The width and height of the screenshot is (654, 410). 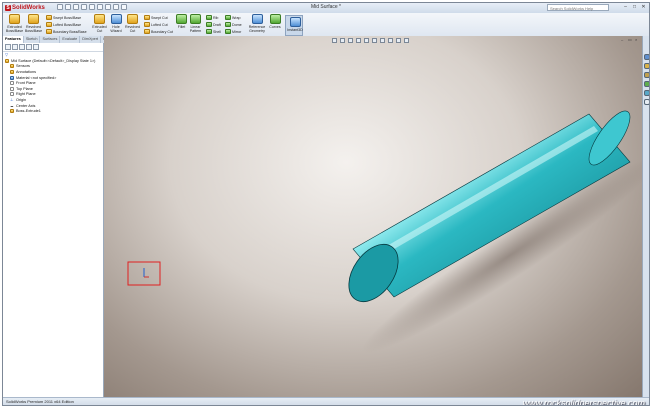 I want to click on shell-label: Shell, so click(x=217, y=31).